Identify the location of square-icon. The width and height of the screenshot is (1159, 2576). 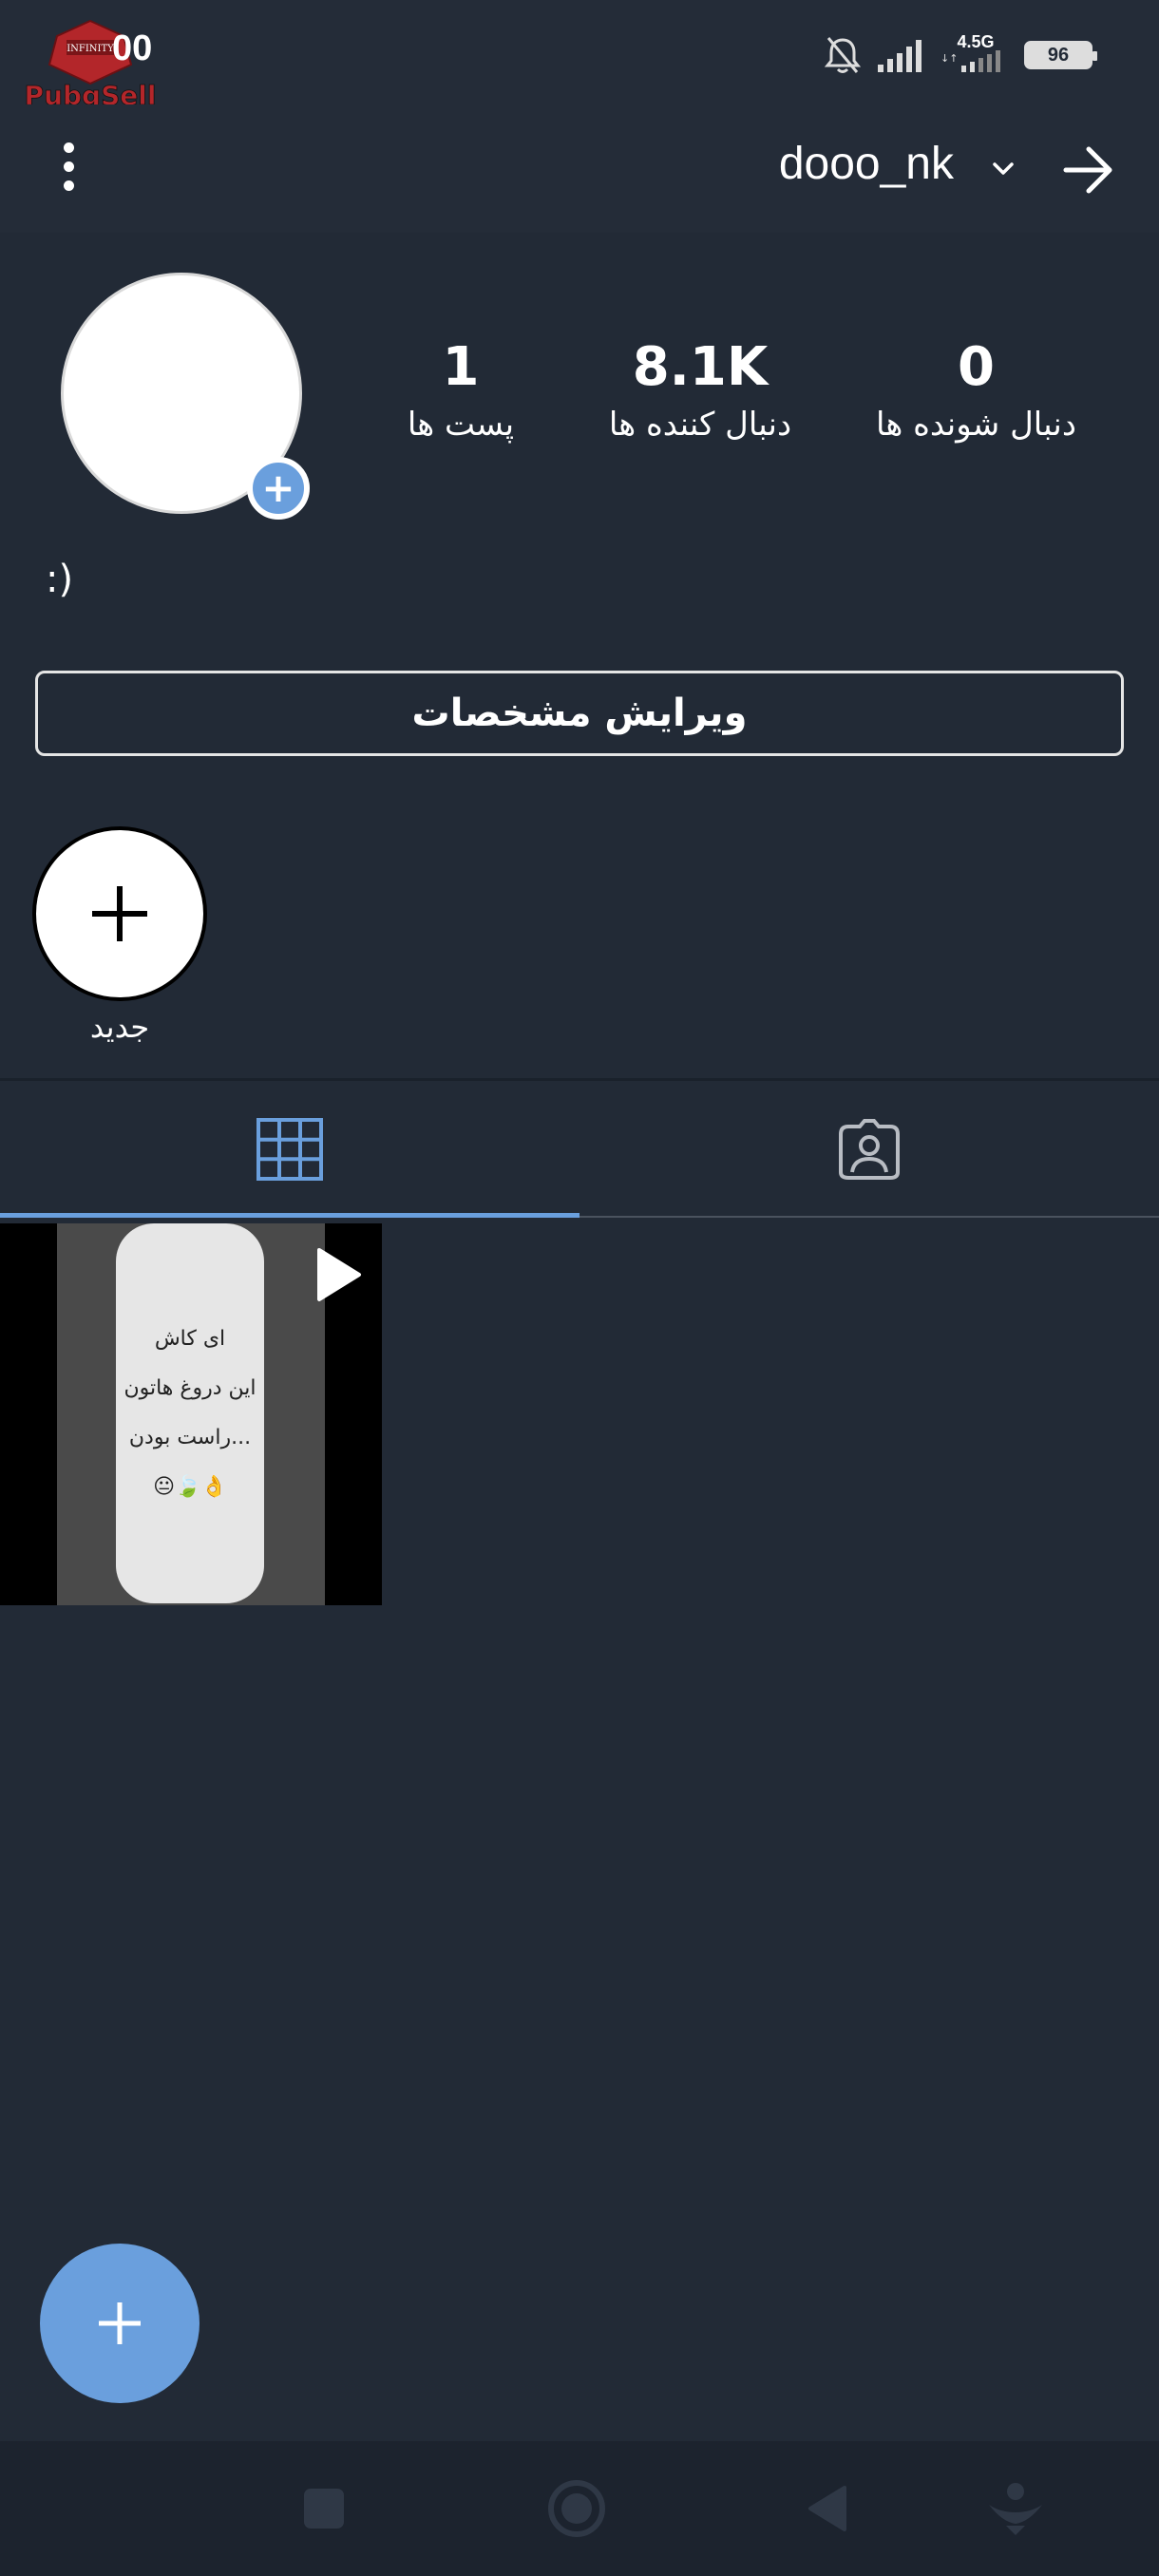
(324, 2509).